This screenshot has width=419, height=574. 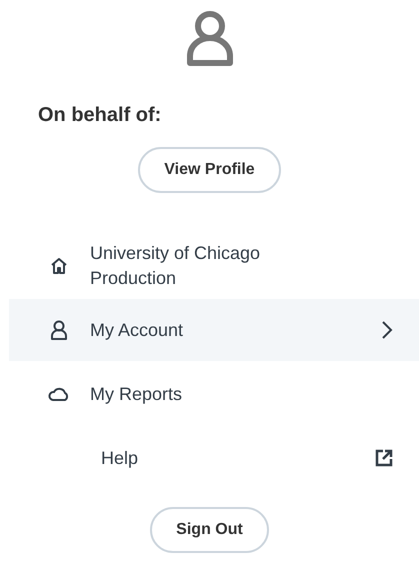 What do you see at coordinates (59, 394) in the screenshot?
I see `cloud-icon` at bounding box center [59, 394].